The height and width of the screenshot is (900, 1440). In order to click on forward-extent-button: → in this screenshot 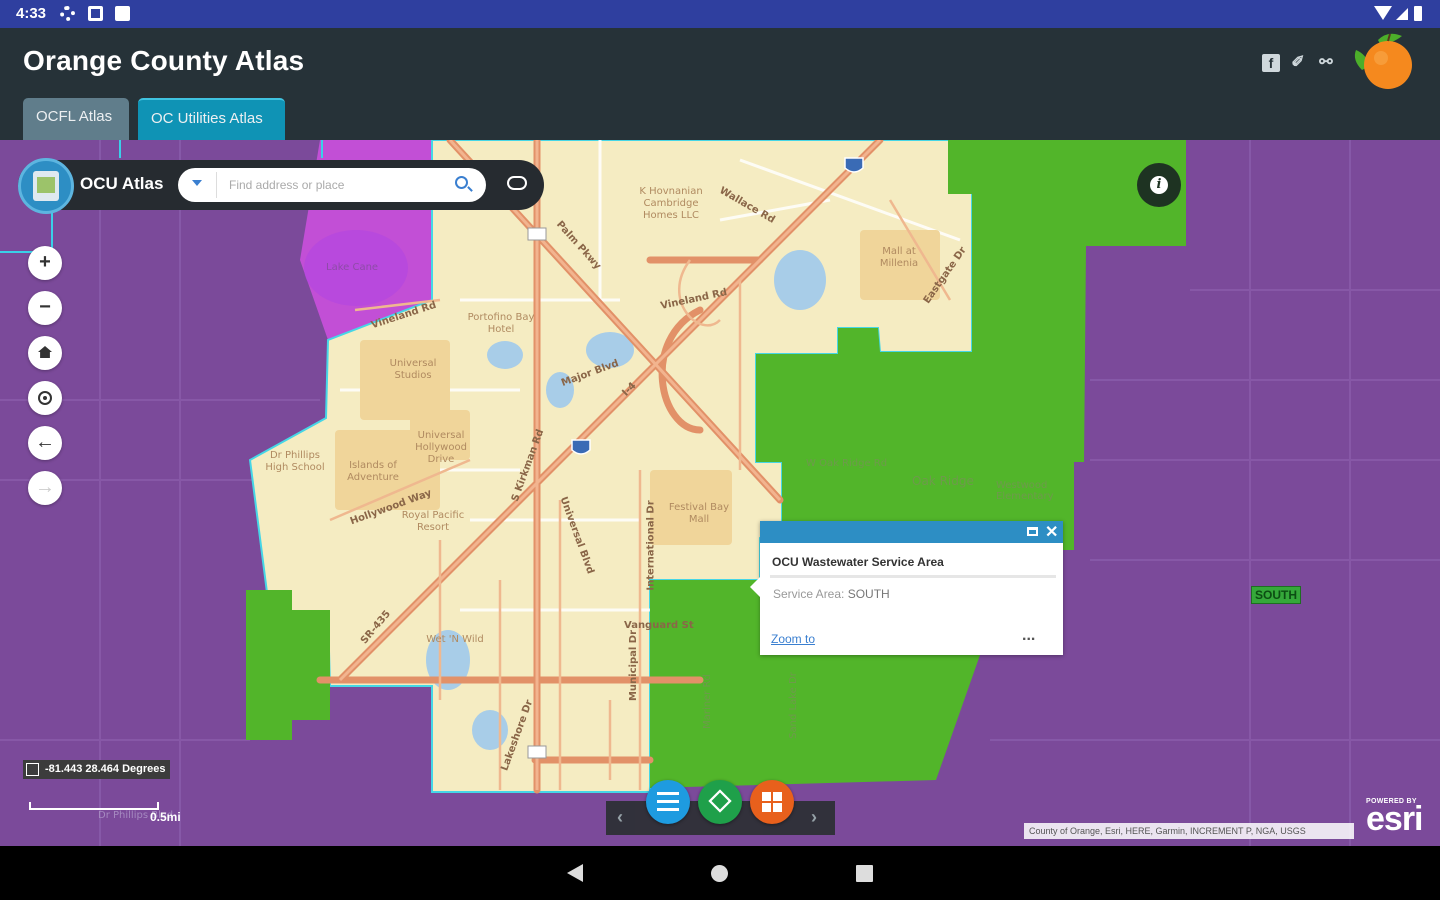, I will do `click(45, 488)`.